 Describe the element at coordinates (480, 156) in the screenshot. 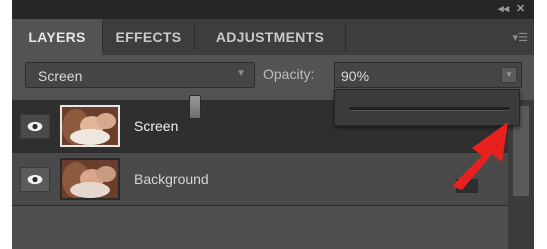

I see `red-arrow-annotation-icon` at that location.